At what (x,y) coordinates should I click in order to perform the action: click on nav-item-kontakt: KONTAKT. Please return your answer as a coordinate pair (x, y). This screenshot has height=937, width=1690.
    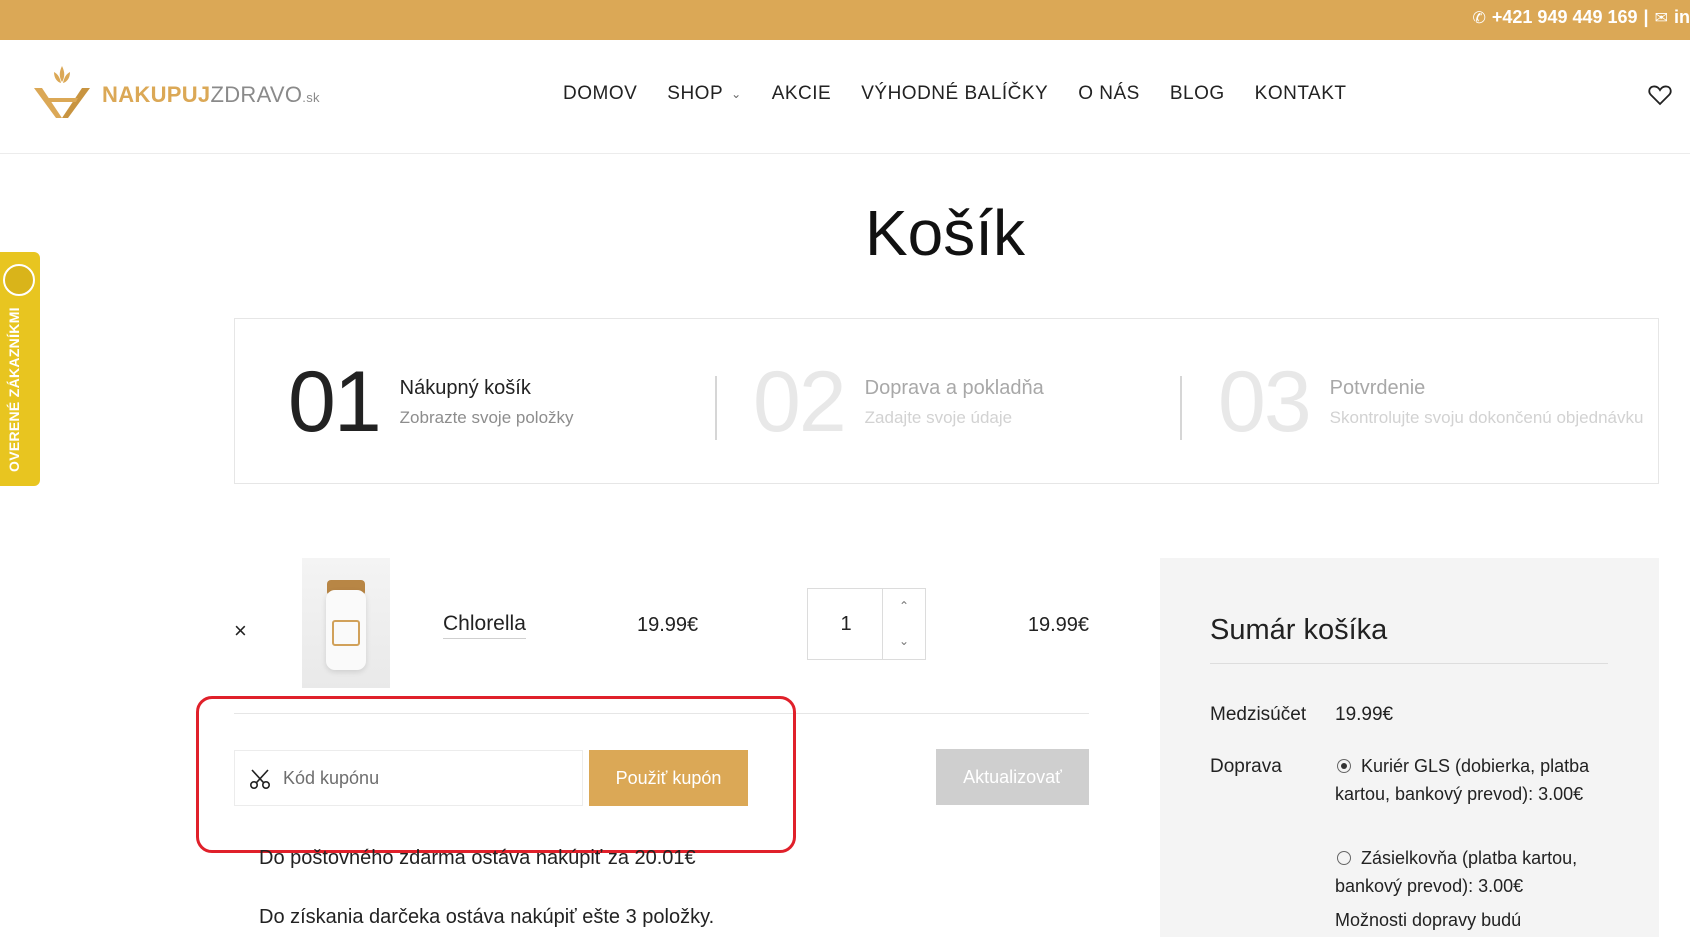
    Looking at the image, I should click on (1301, 94).